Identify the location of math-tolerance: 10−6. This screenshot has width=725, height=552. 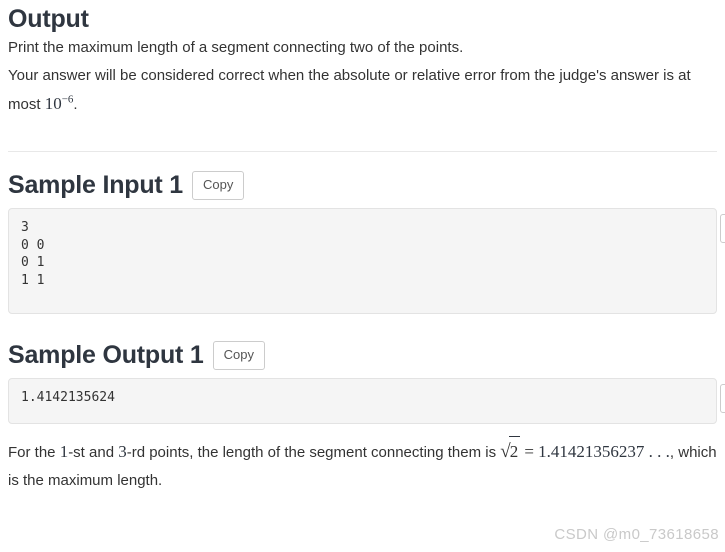
(59, 103).